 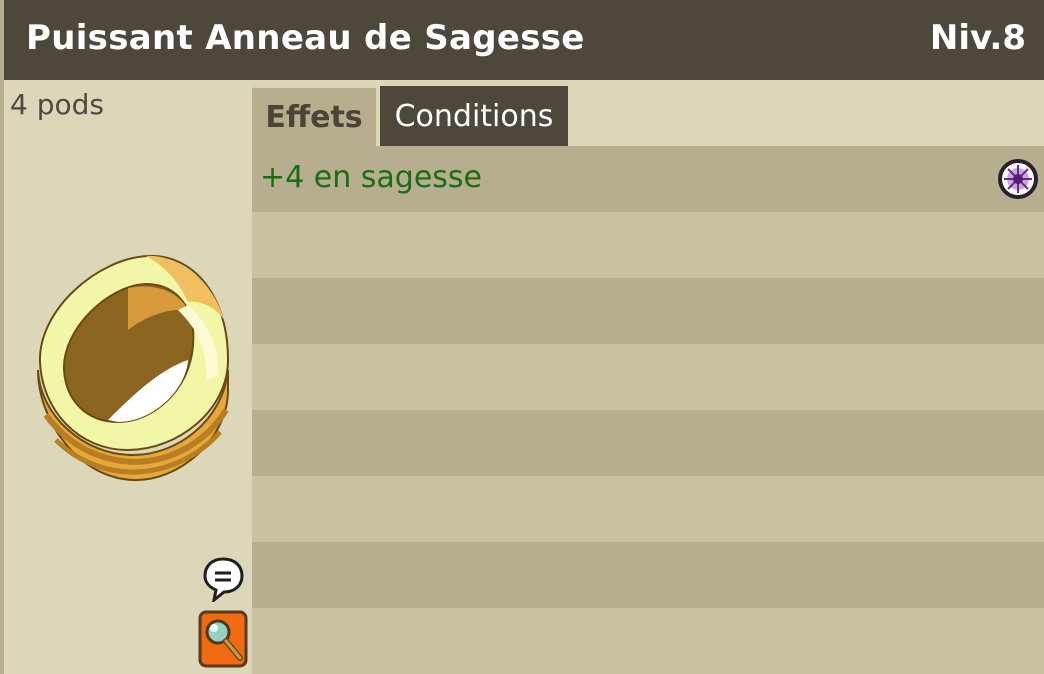 I want to click on tab-effects: Effets, so click(x=314, y=115).